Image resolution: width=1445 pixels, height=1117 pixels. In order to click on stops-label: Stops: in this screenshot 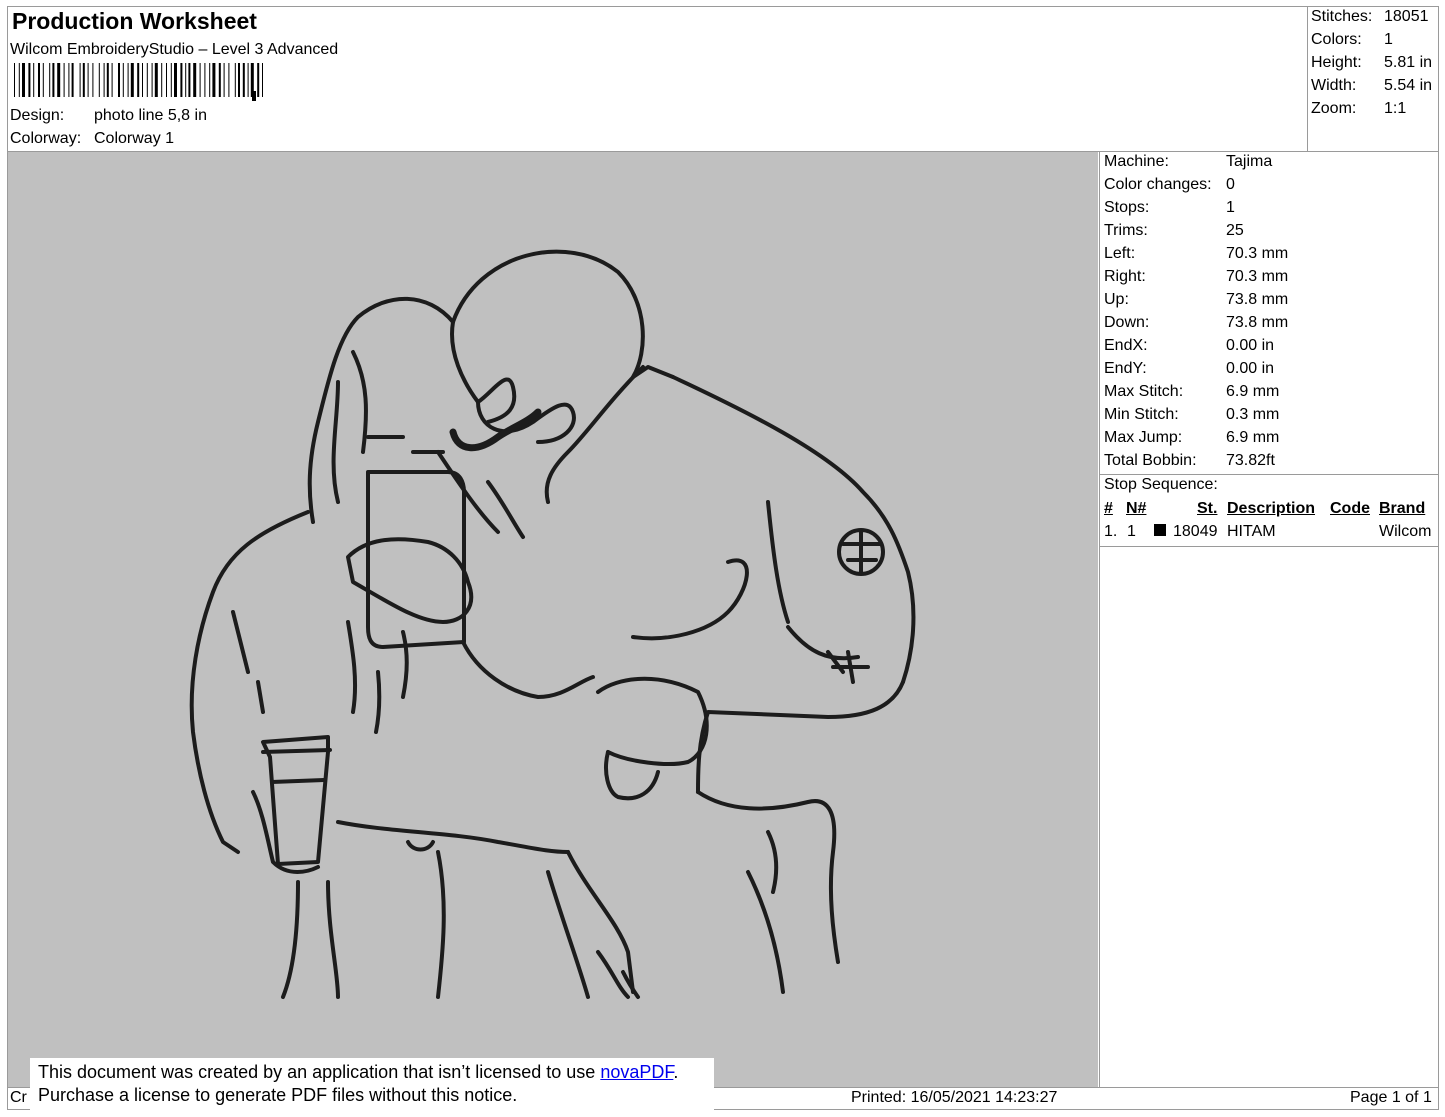, I will do `click(1127, 207)`.